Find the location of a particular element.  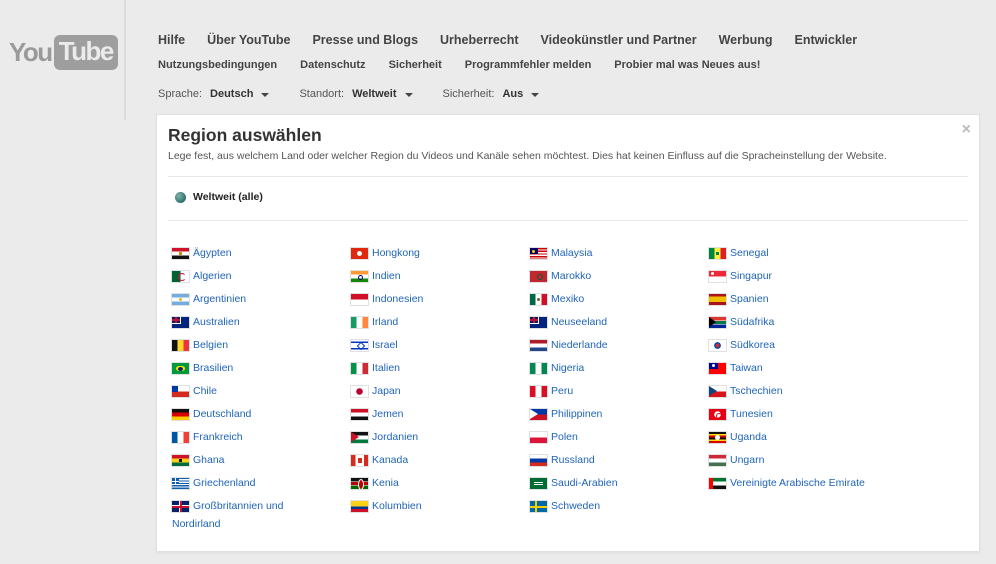

country-link: Malaysia is located at coordinates (571, 253).